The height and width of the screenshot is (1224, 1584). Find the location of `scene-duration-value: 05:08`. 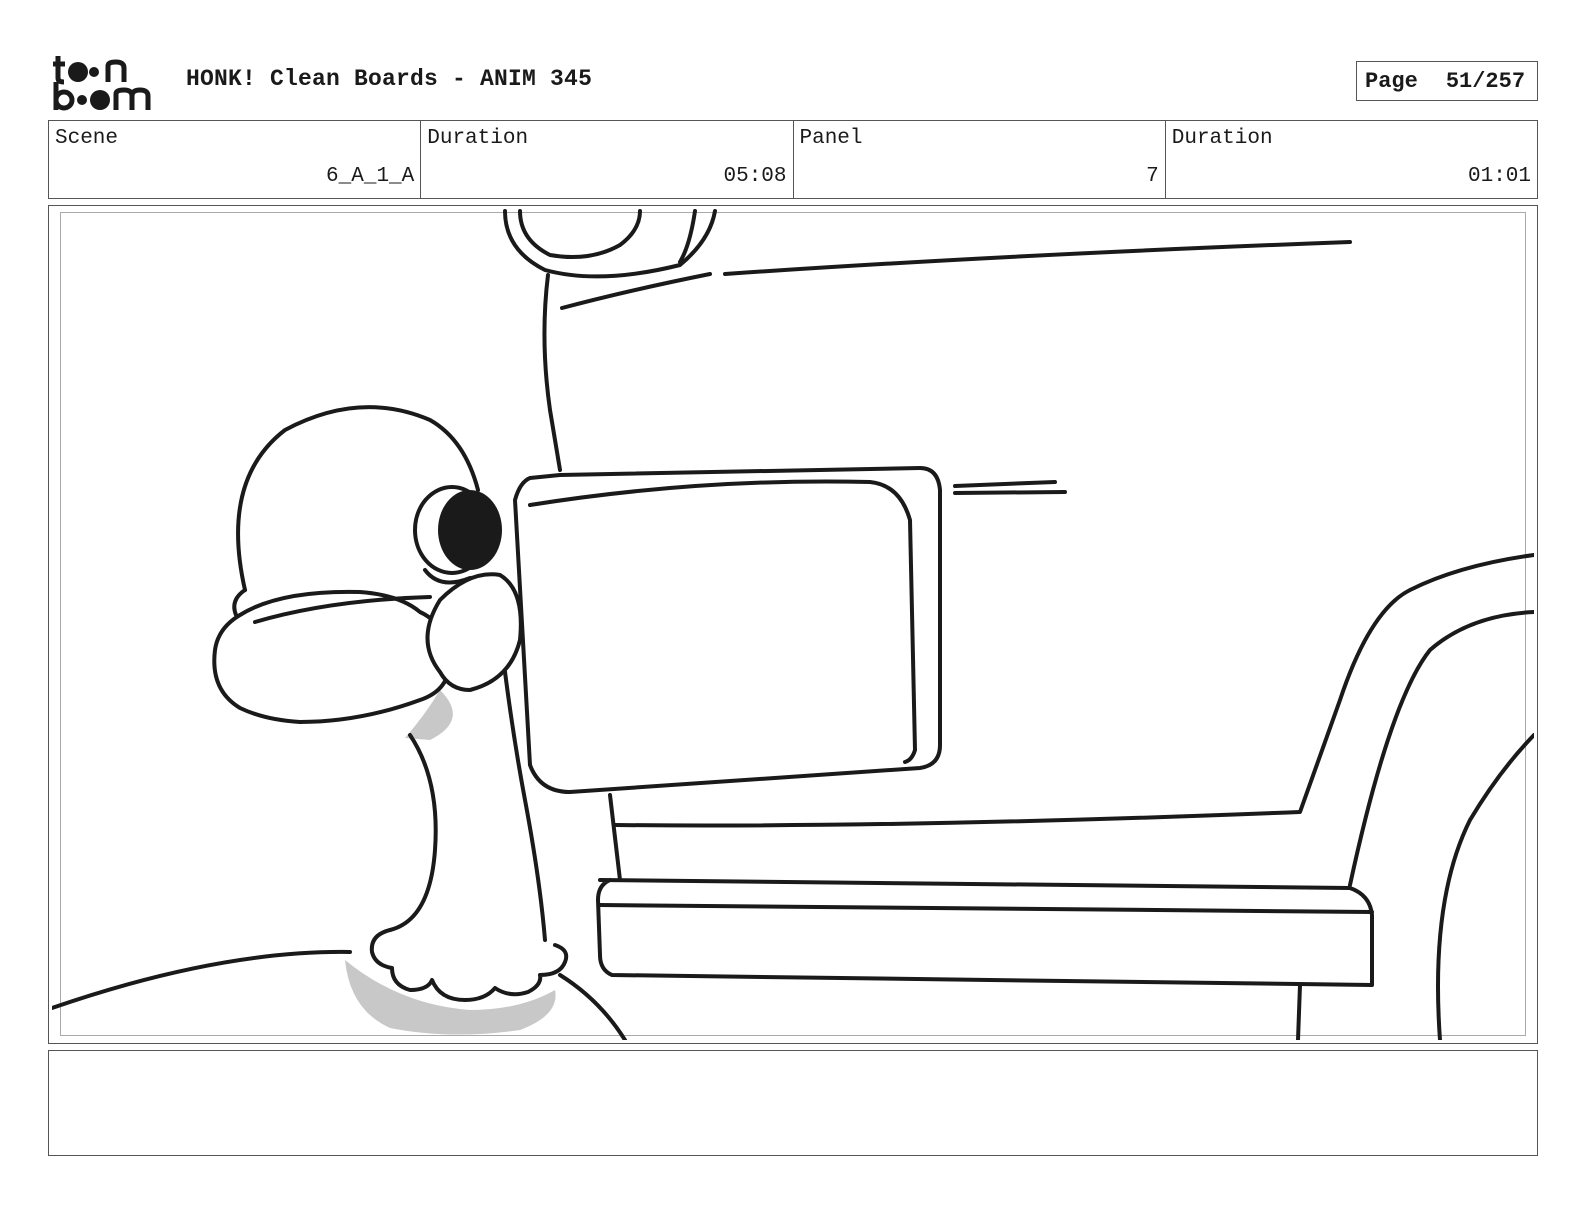

scene-duration-value: 05:08 is located at coordinates (755, 176).